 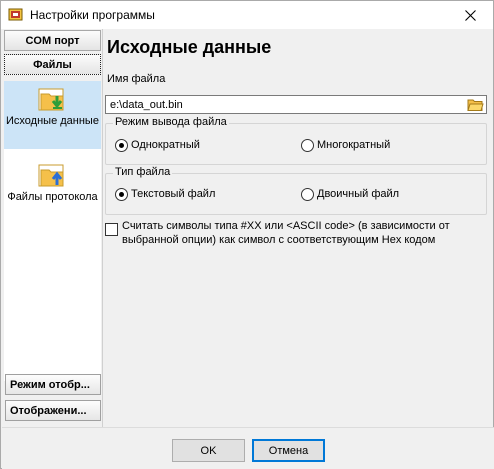 I want to click on radio-text-file-label: Текстовый файл, so click(x=173, y=194).